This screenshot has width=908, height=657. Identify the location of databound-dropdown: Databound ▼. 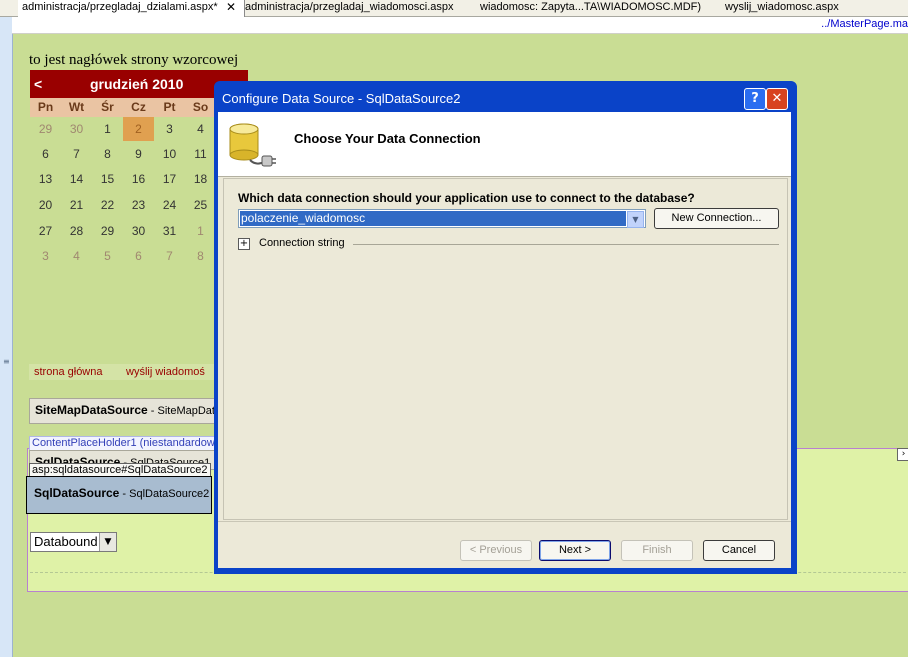
(73, 542).